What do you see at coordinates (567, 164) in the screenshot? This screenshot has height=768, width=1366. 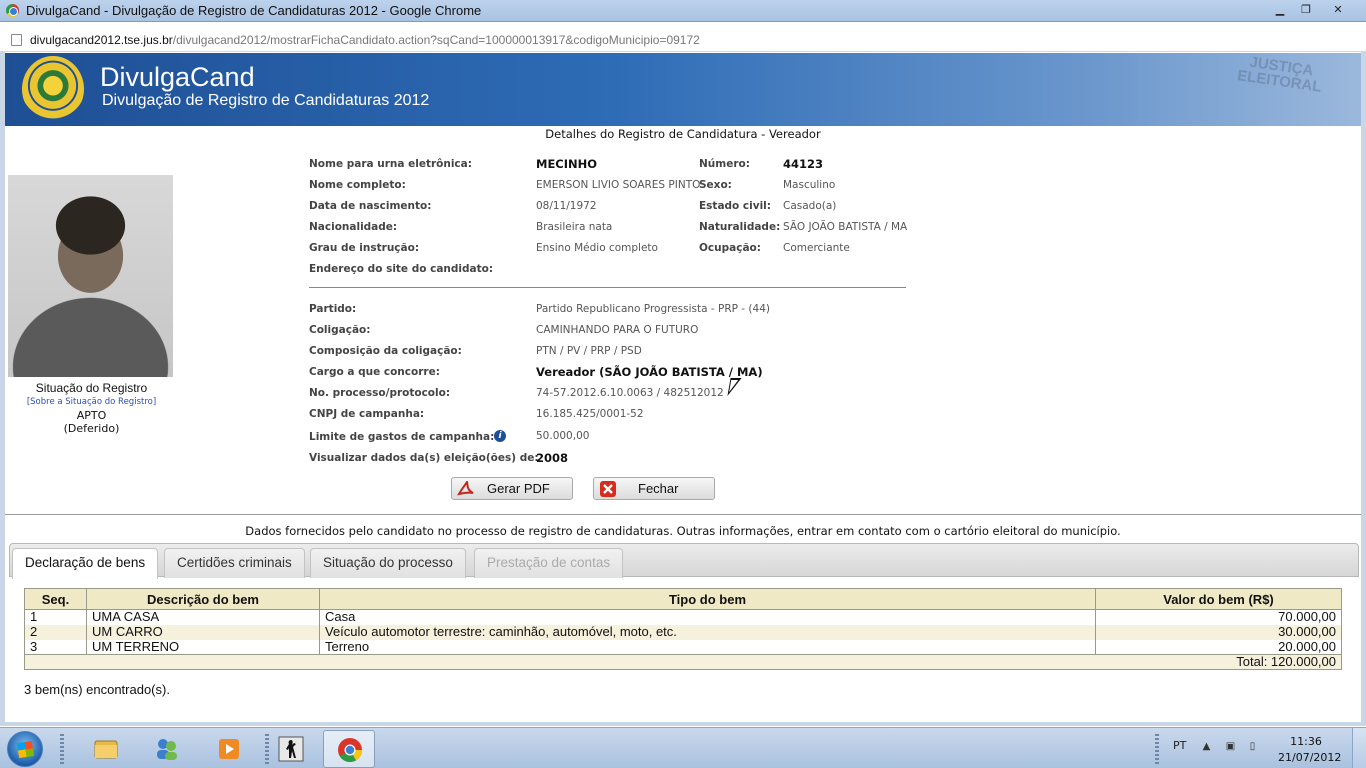 I see `urna-value: MECINHO` at bounding box center [567, 164].